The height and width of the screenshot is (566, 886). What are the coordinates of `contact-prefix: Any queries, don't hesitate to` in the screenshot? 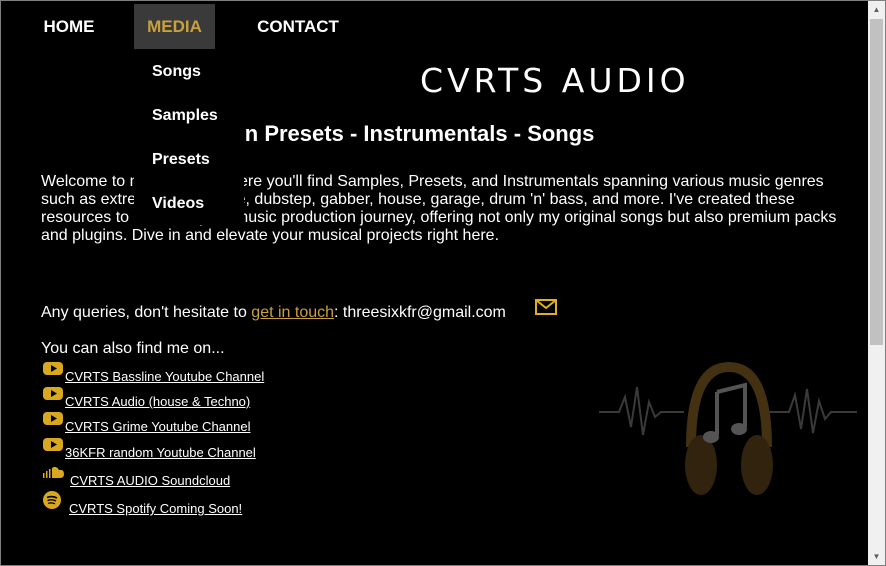 It's located at (146, 312).